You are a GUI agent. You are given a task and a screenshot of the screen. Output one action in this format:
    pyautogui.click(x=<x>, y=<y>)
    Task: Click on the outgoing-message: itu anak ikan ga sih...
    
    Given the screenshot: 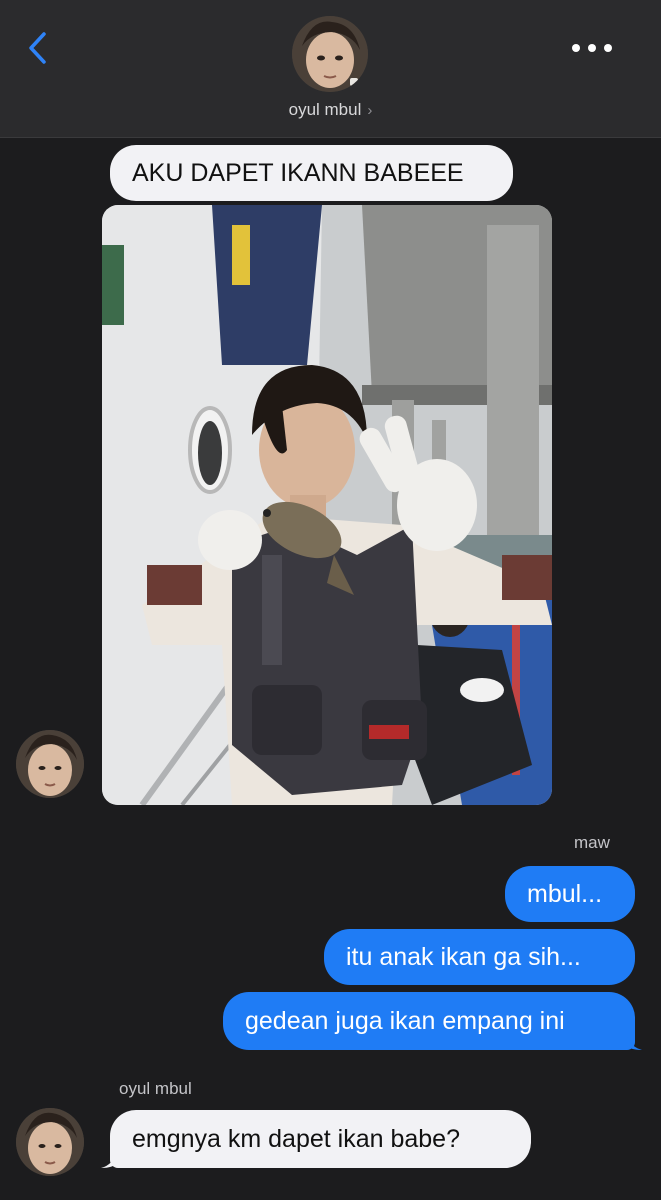 What is the action you would take?
    pyautogui.click(x=479, y=957)
    